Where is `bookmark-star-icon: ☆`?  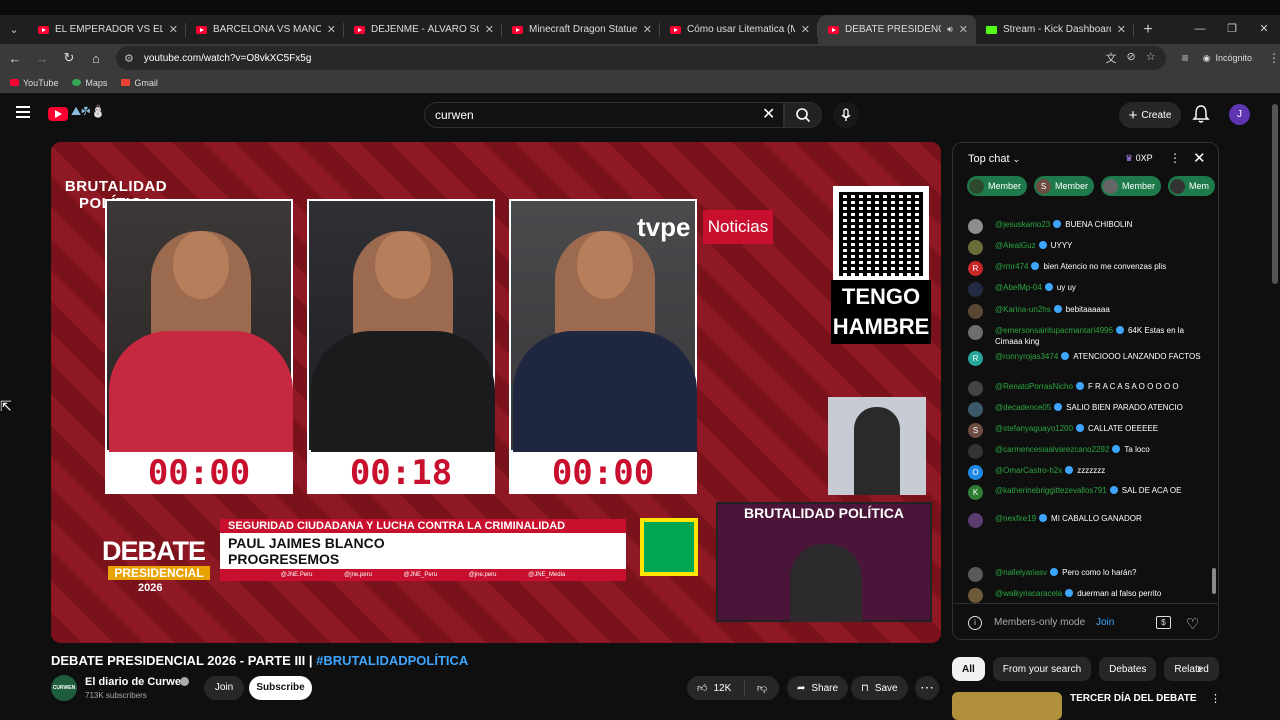 bookmark-star-icon: ☆ is located at coordinates (1151, 58).